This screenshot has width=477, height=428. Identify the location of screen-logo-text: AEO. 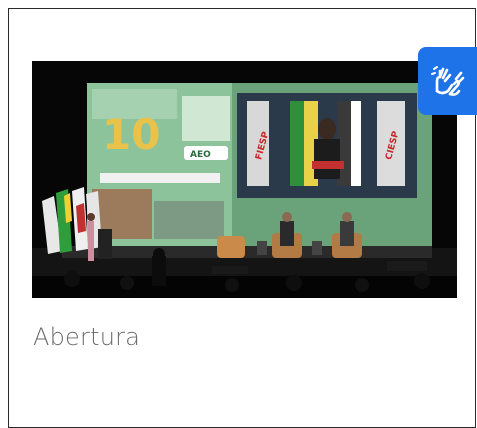
(200, 155).